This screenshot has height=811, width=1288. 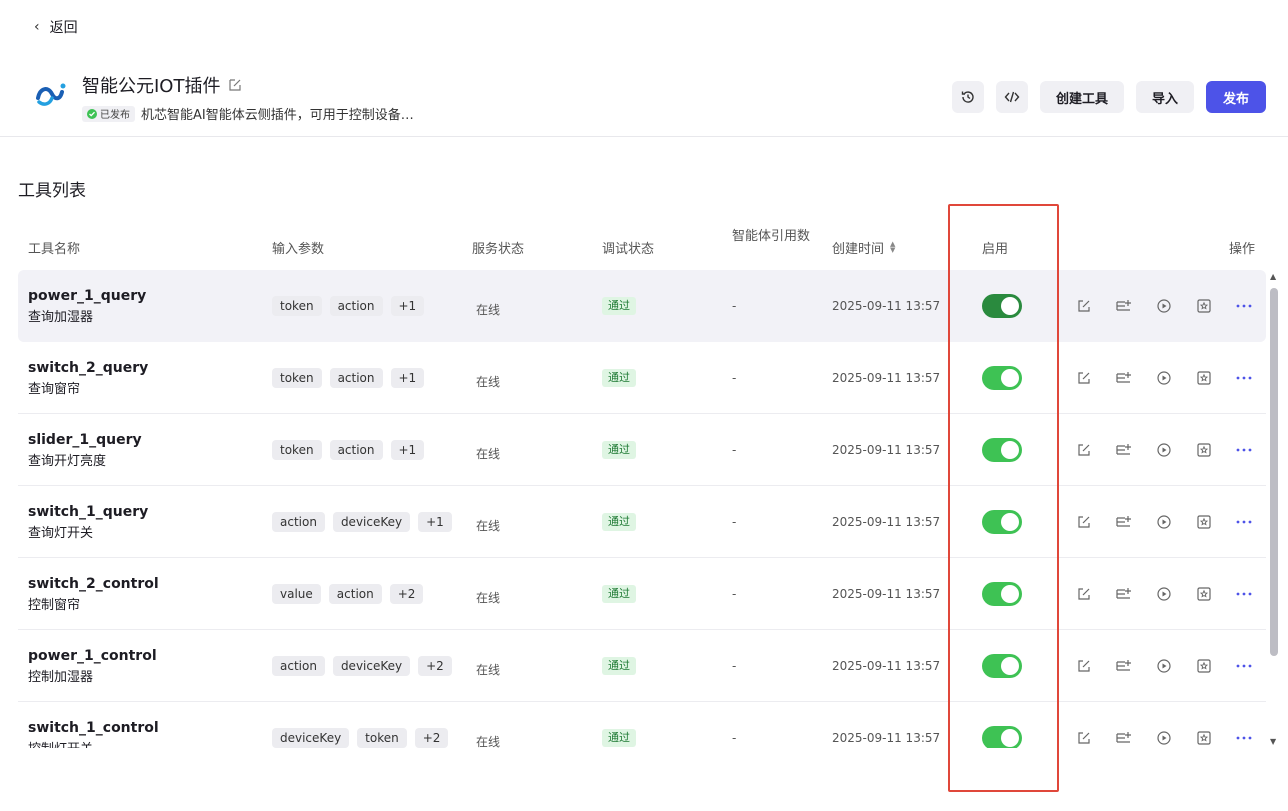 What do you see at coordinates (92, 655) in the screenshot?
I see `tool-name: power_1_control` at bounding box center [92, 655].